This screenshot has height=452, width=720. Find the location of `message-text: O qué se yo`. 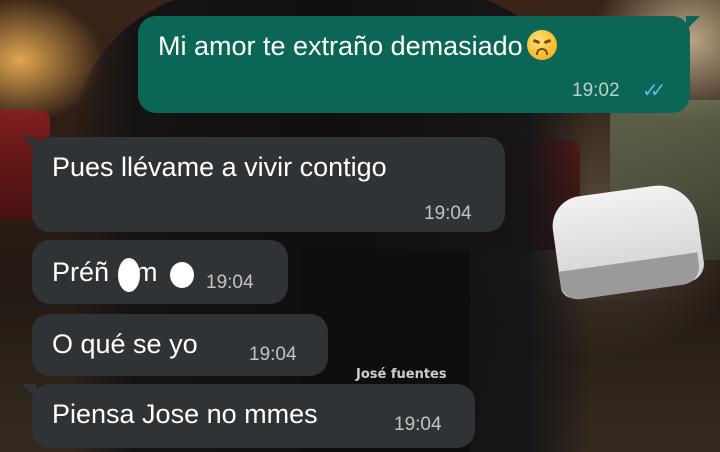

message-text: O qué se yo is located at coordinates (125, 344).